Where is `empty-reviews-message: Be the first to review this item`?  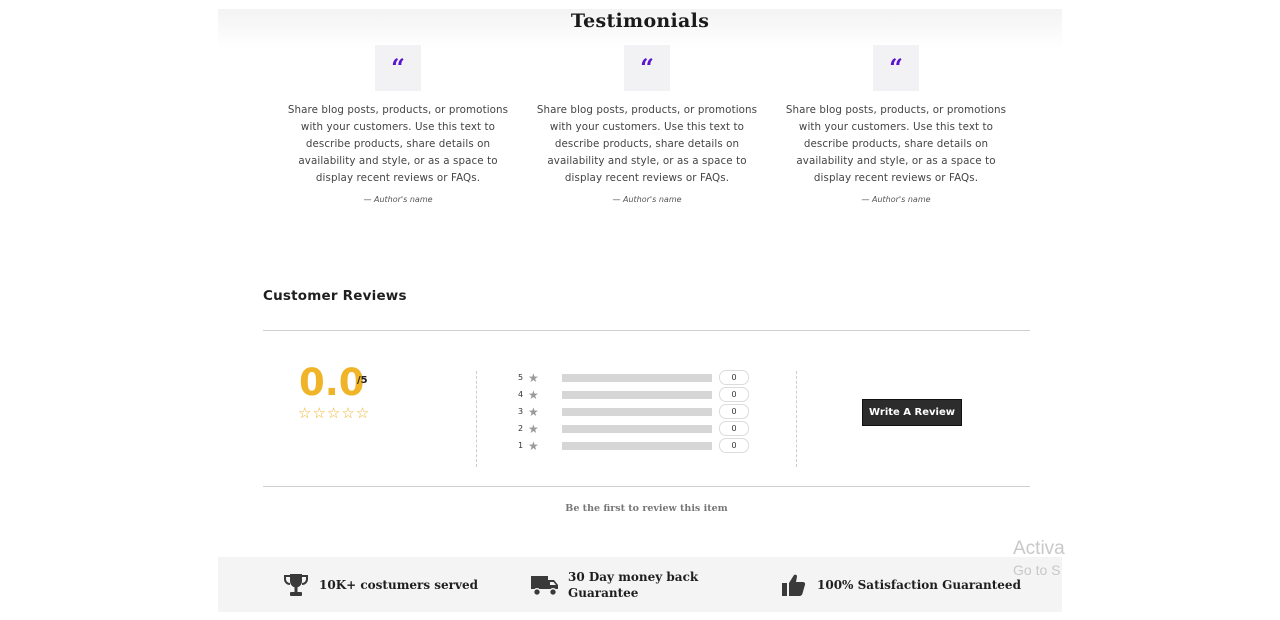
empty-reviews-message: Be the first to review this item is located at coordinates (646, 508).